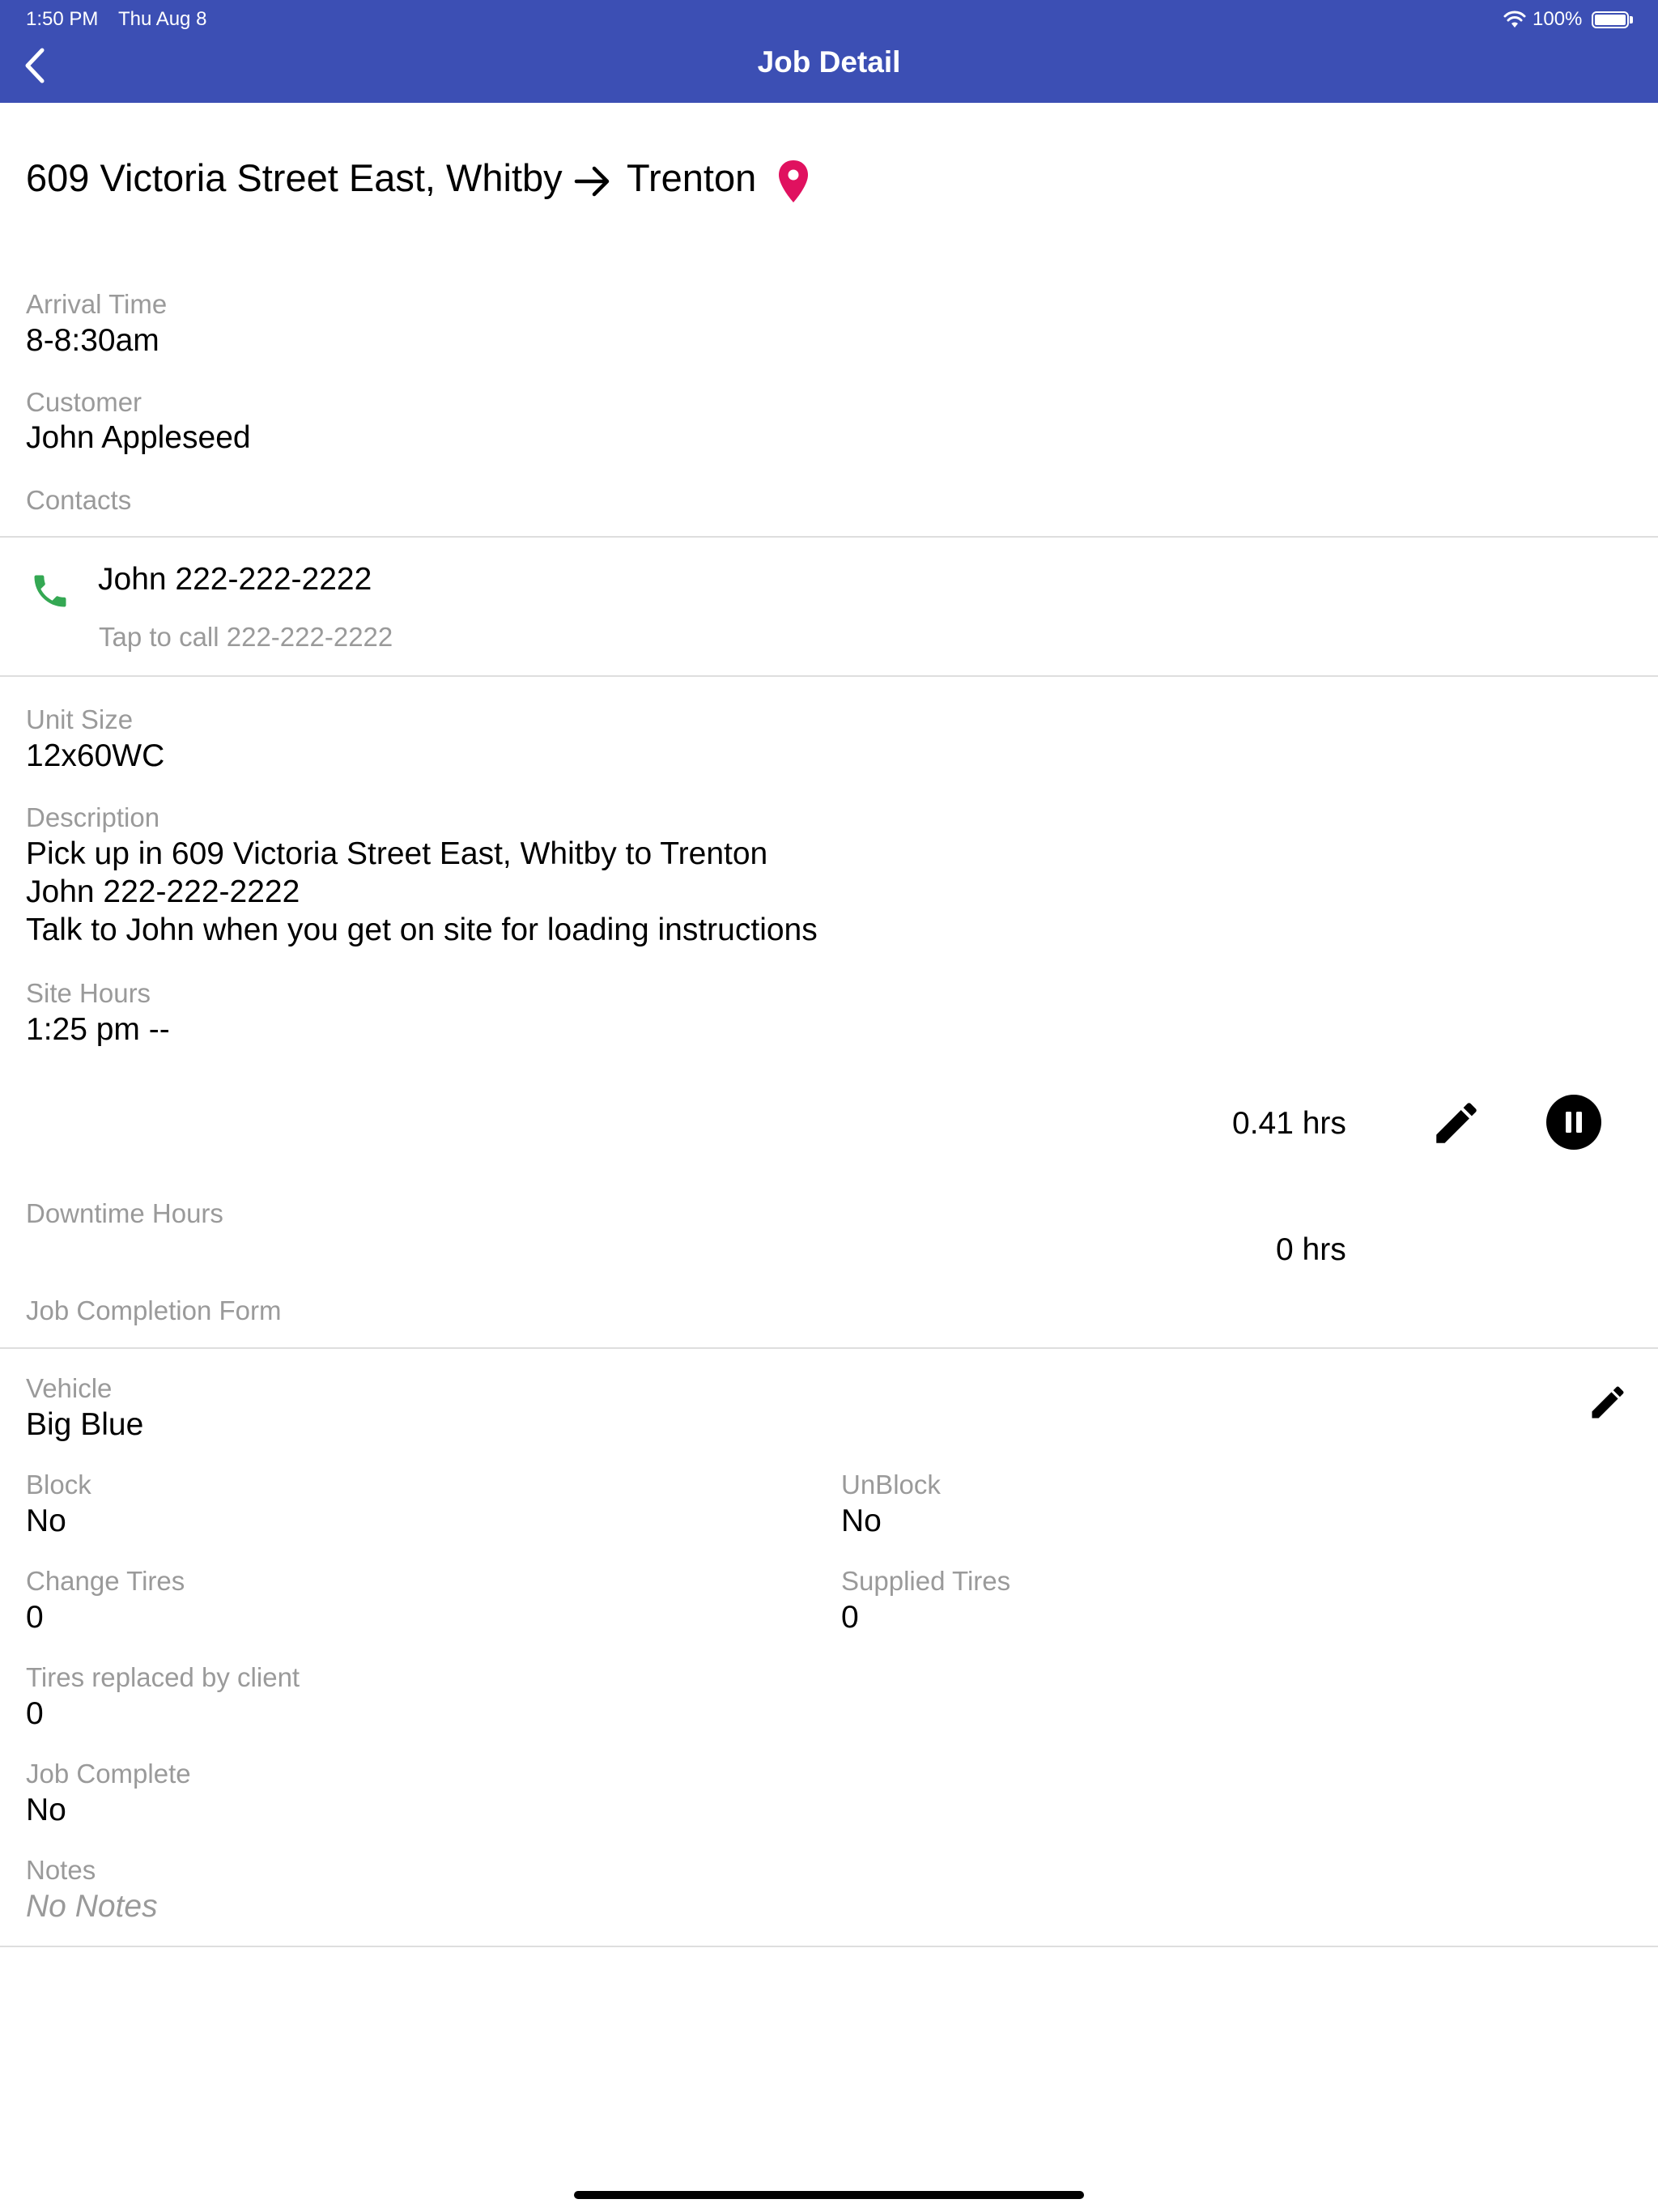 Image resolution: width=1658 pixels, height=2212 pixels. Describe the element at coordinates (69, 1388) in the screenshot. I see `vehicle-label: Vehicle` at that location.